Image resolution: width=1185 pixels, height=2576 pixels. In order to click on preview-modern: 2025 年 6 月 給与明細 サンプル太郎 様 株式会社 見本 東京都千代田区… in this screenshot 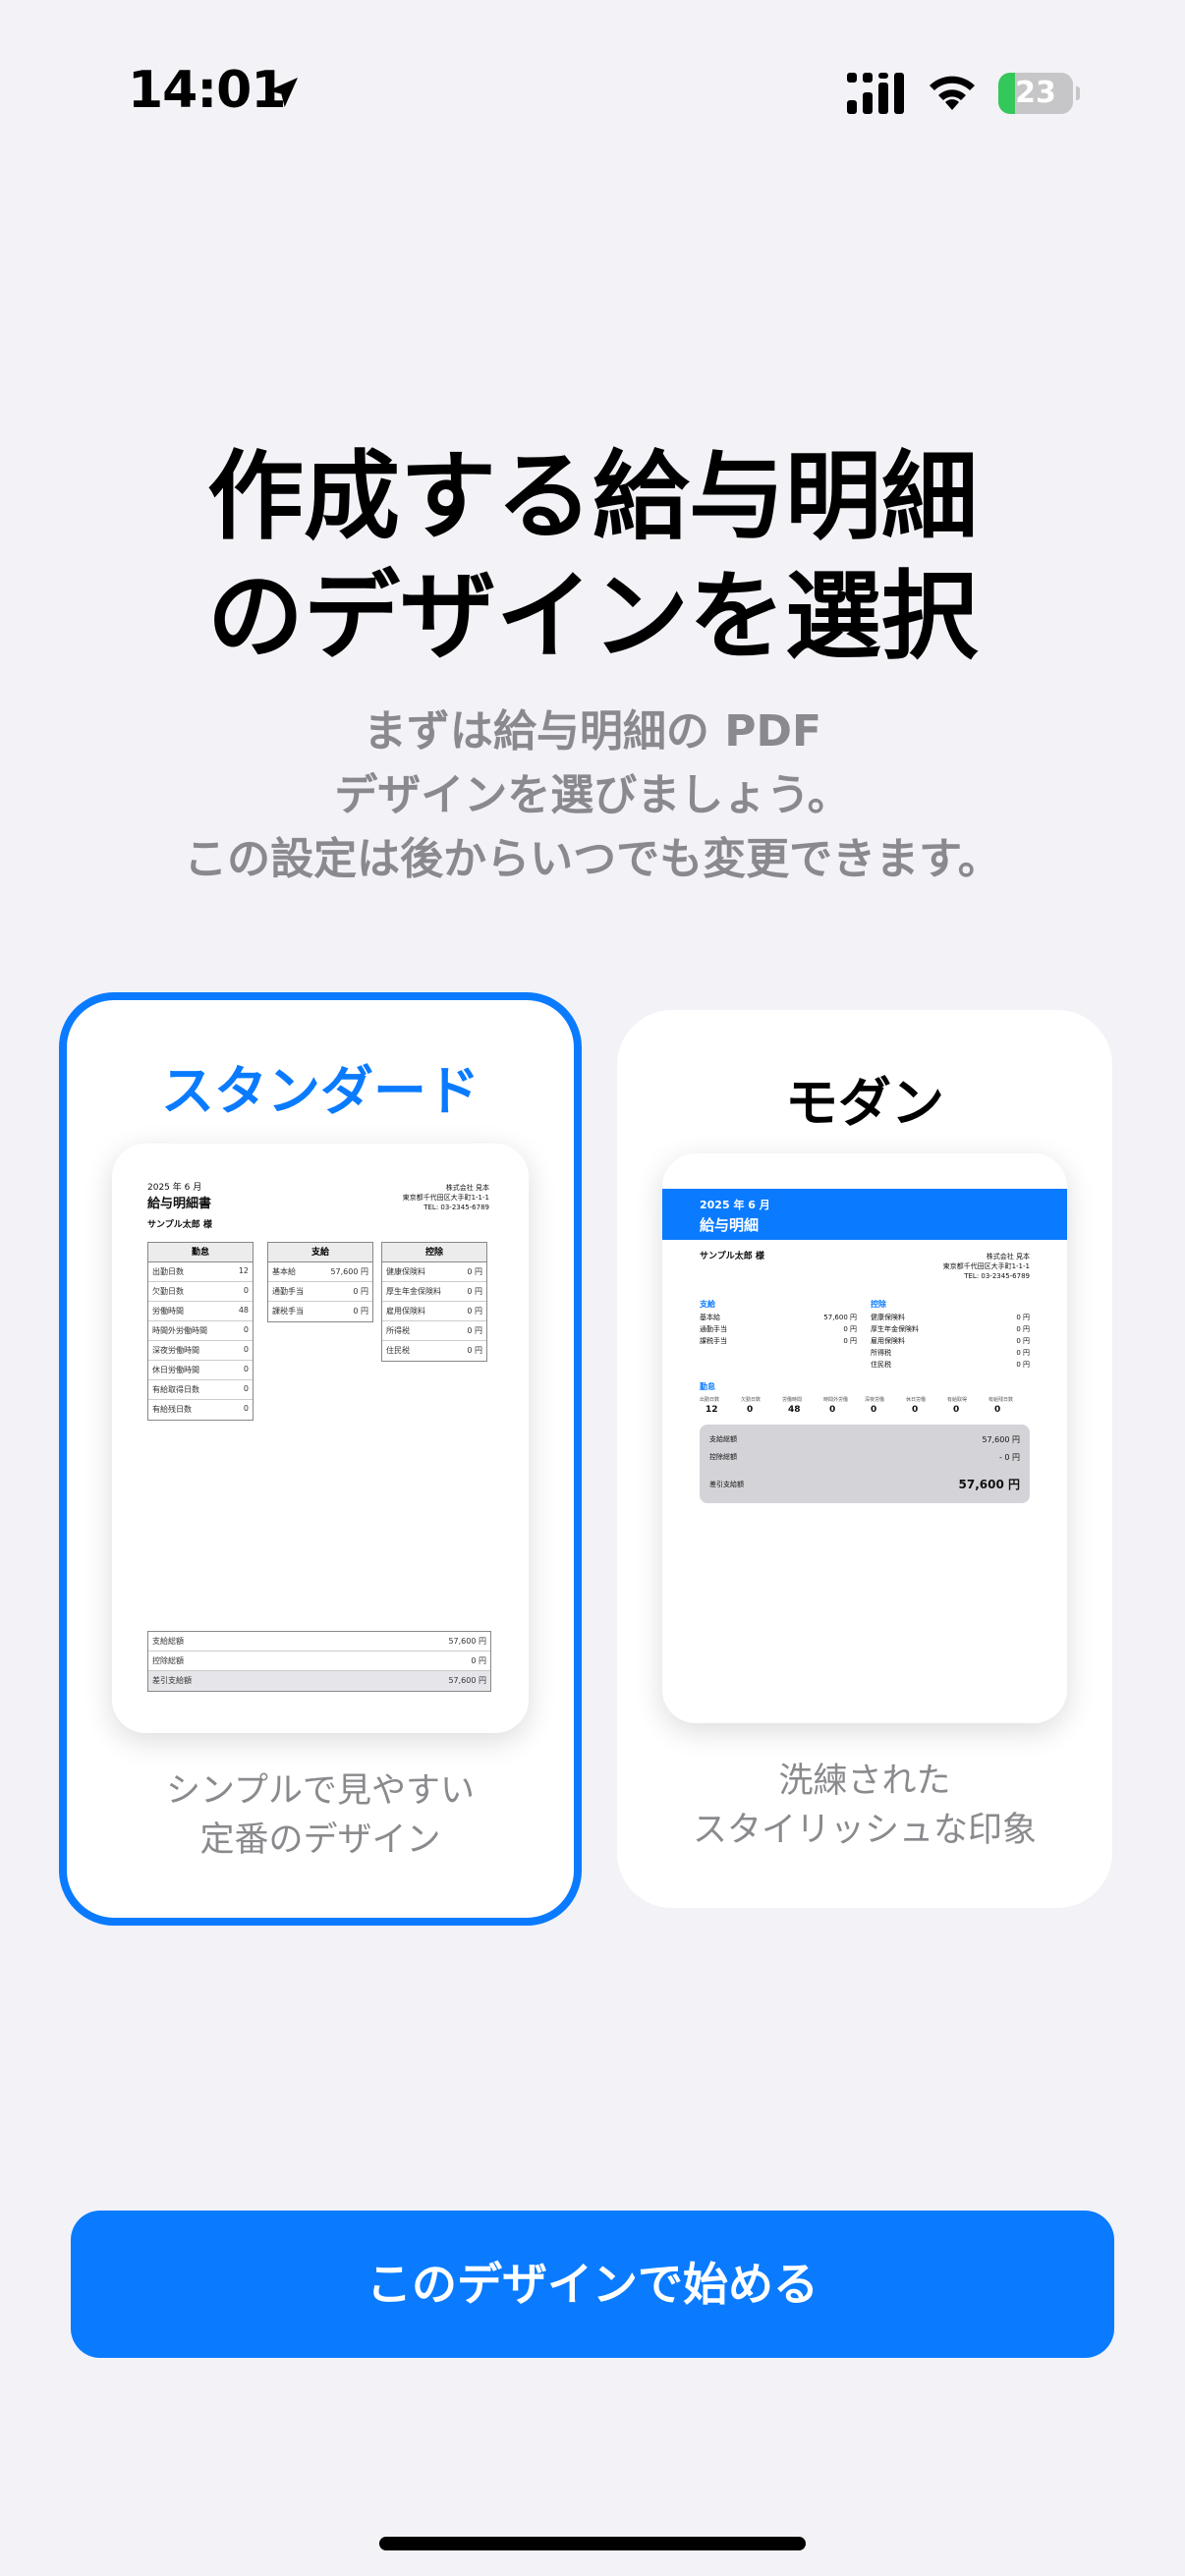, I will do `click(865, 1438)`.